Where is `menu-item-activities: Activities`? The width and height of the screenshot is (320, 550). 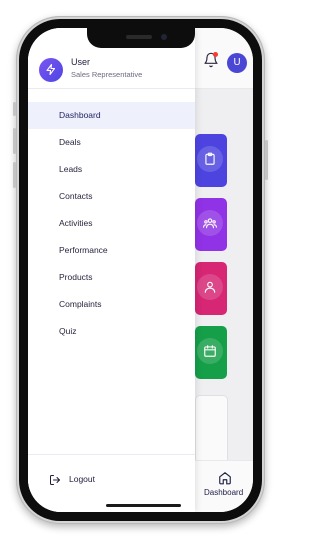
menu-item-activities: Activities is located at coordinates (111, 223).